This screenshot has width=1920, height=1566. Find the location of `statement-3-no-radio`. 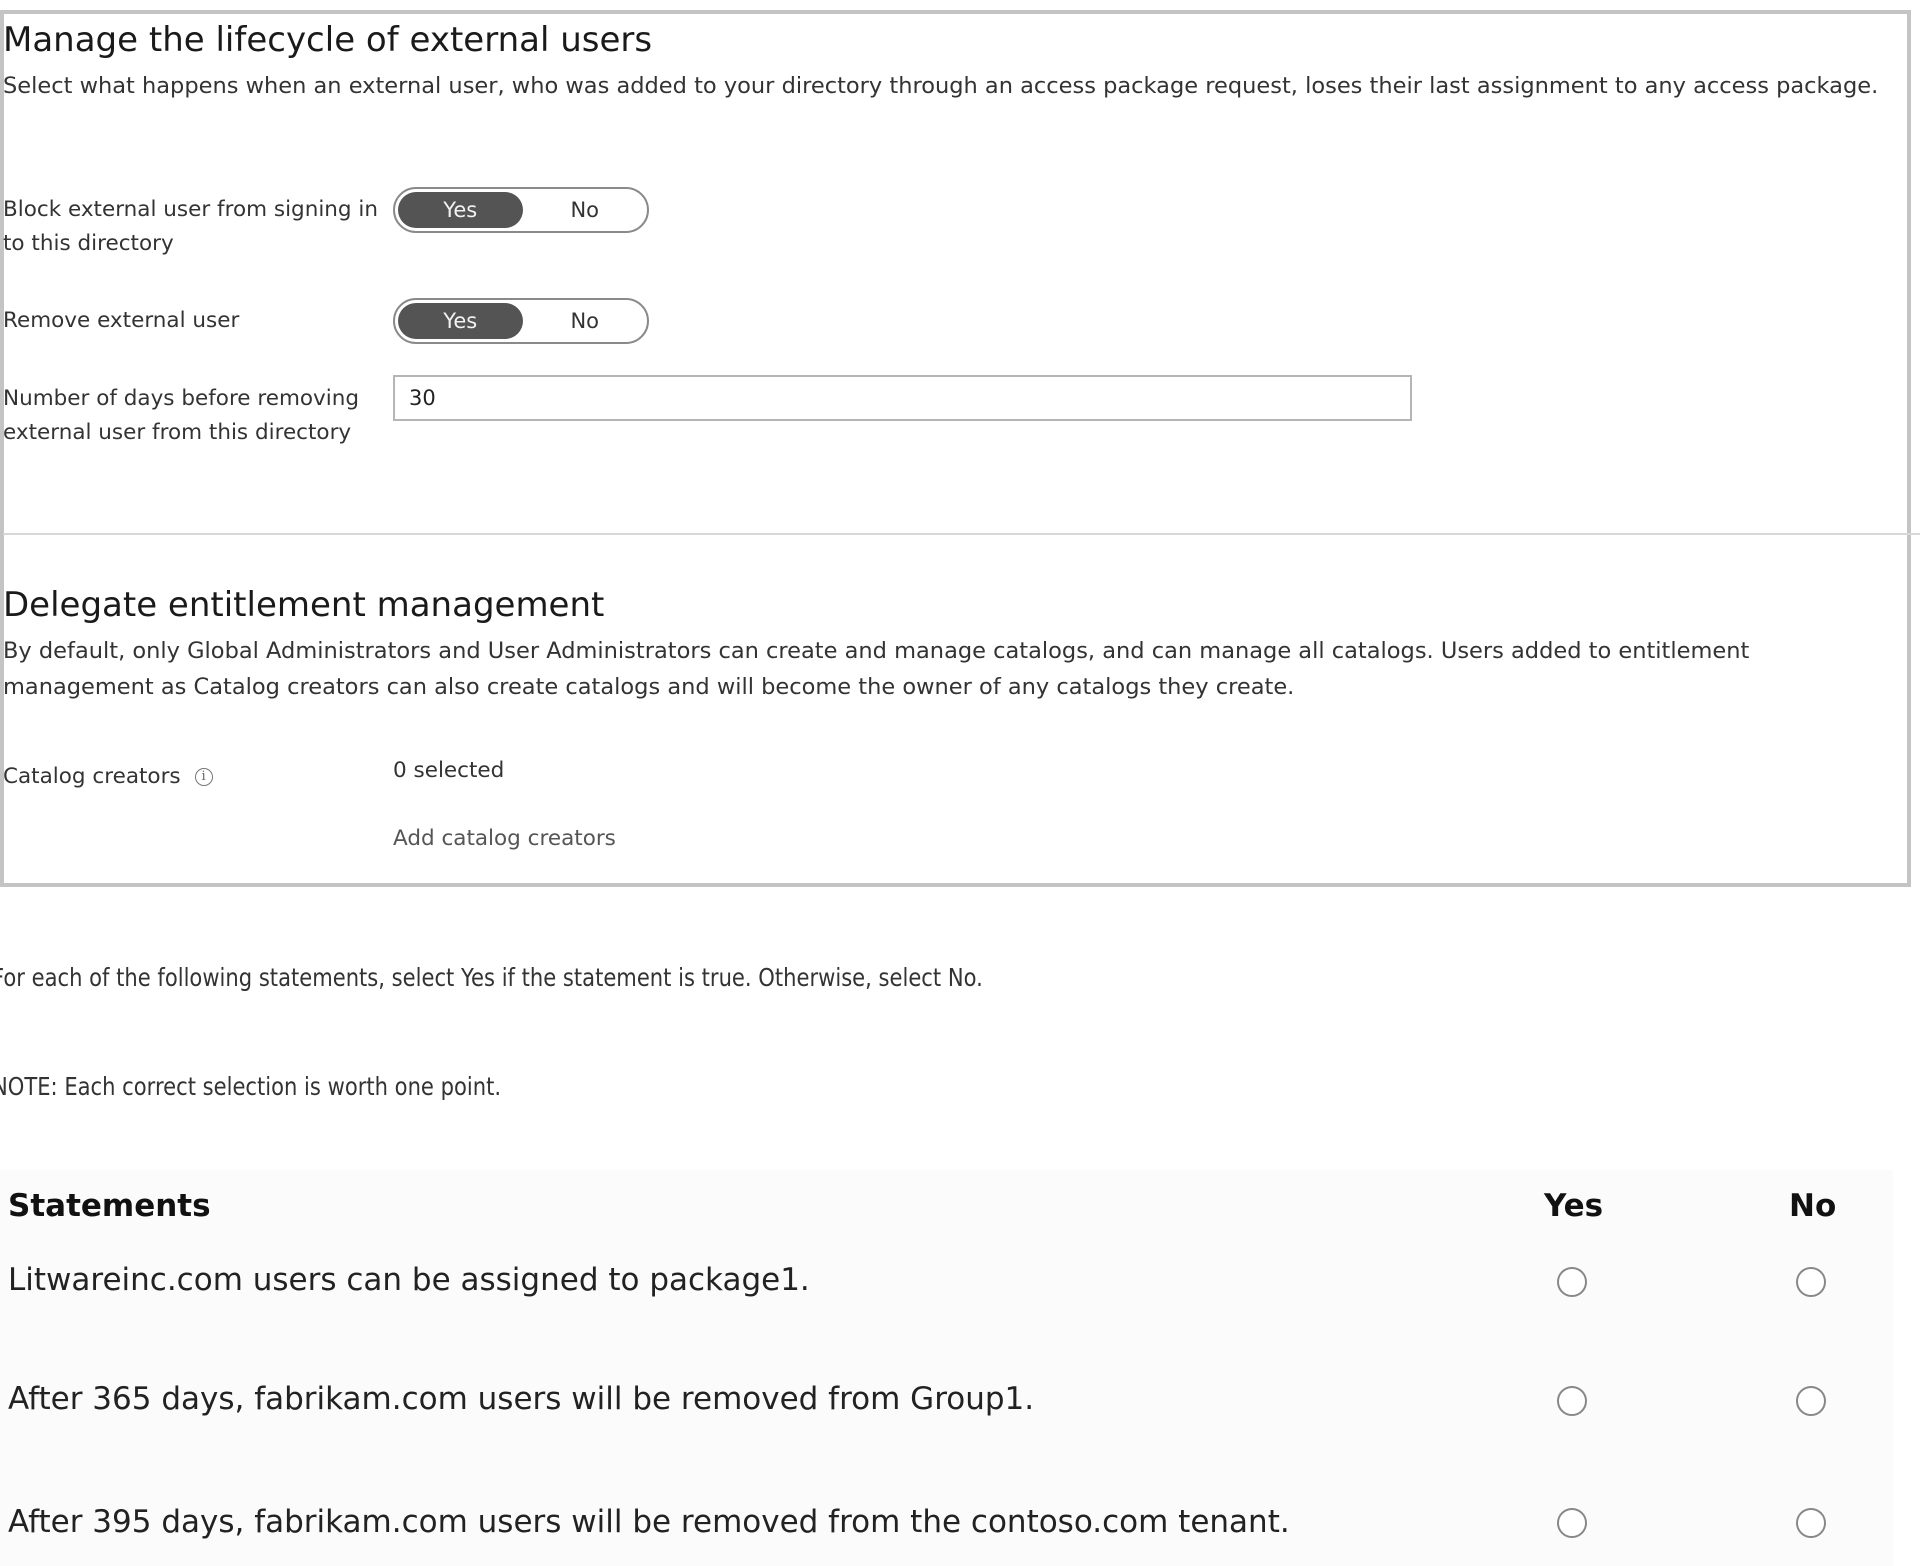

statement-3-no-radio is located at coordinates (1811, 1523).